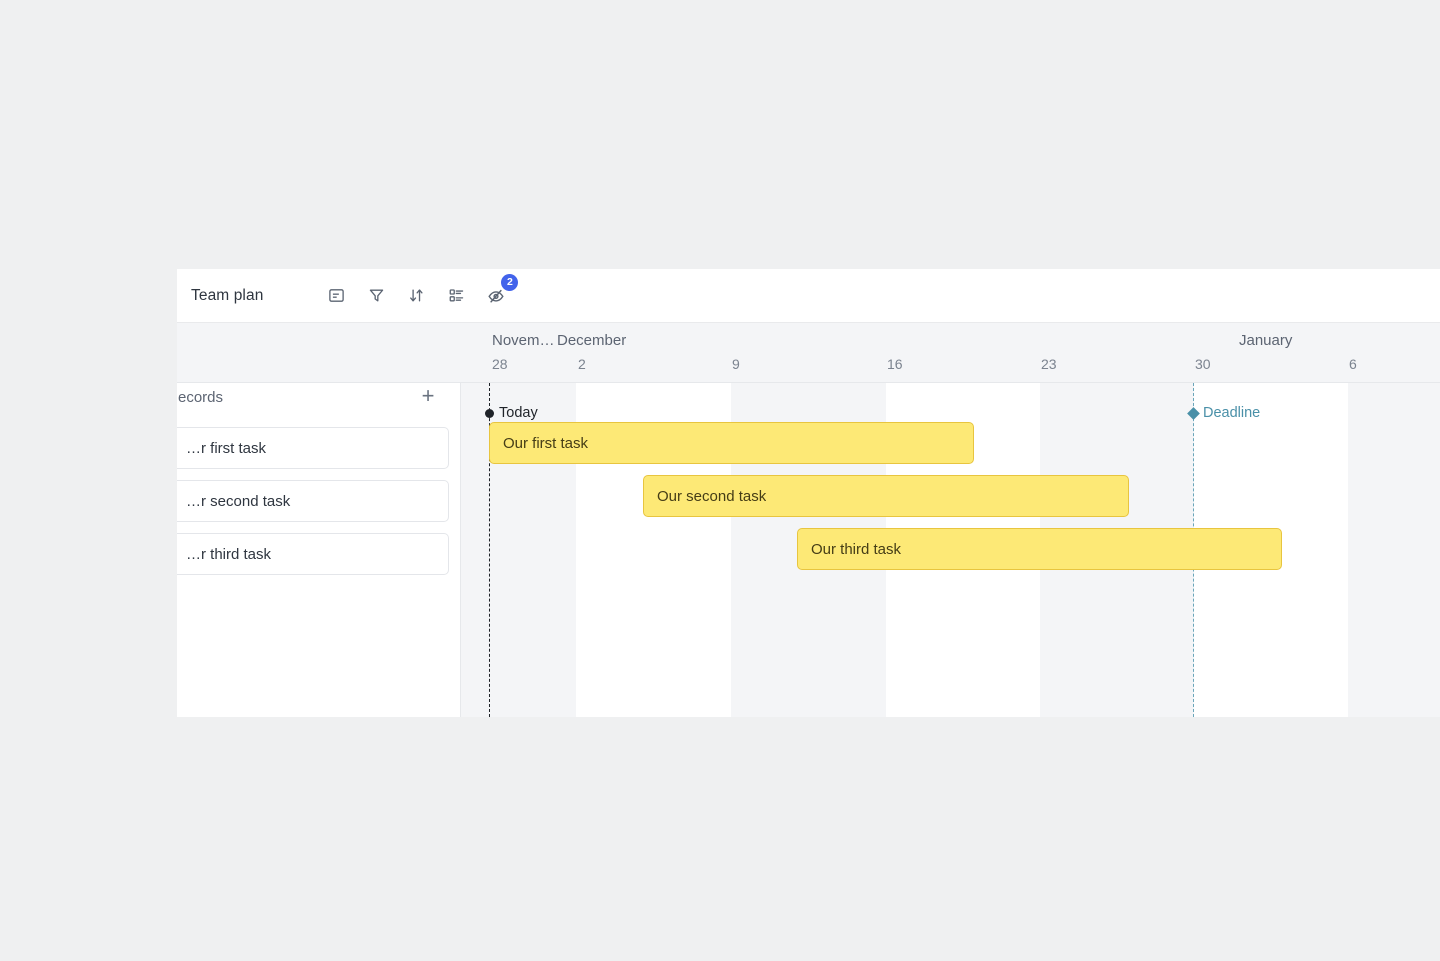  I want to click on toolbar-actions: 2, so click(421, 291).